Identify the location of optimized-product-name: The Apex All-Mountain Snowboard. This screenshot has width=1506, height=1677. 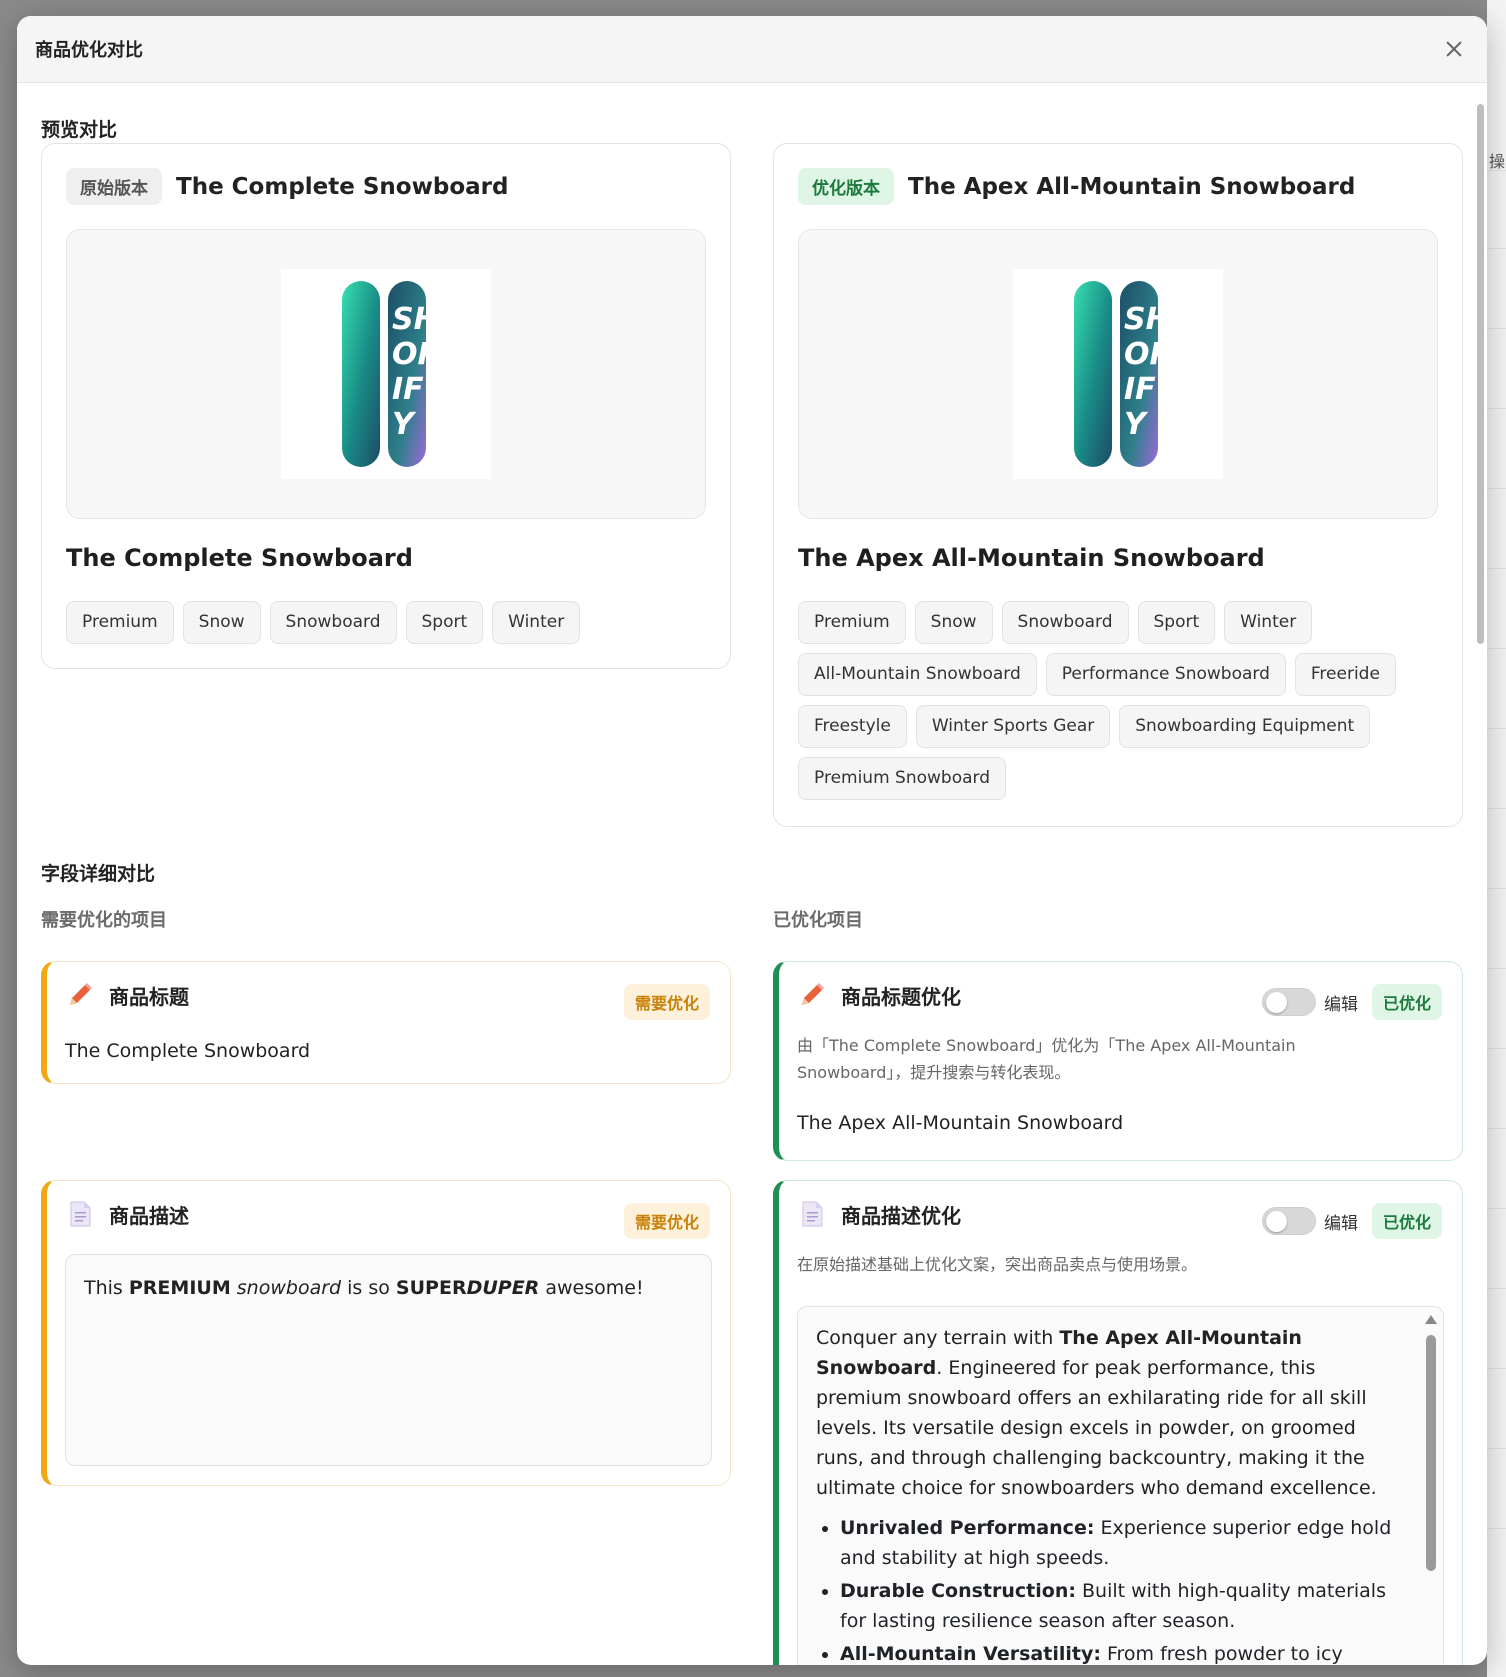
(1031, 558).